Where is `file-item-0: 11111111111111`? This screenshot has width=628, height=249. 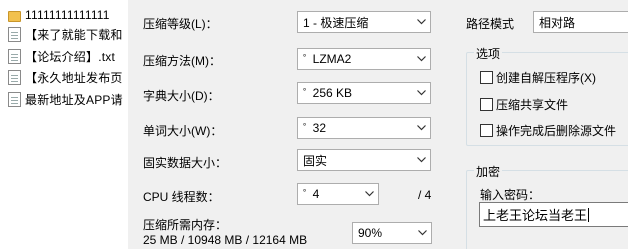
file-item-0: 11111111111111 is located at coordinates (69, 15).